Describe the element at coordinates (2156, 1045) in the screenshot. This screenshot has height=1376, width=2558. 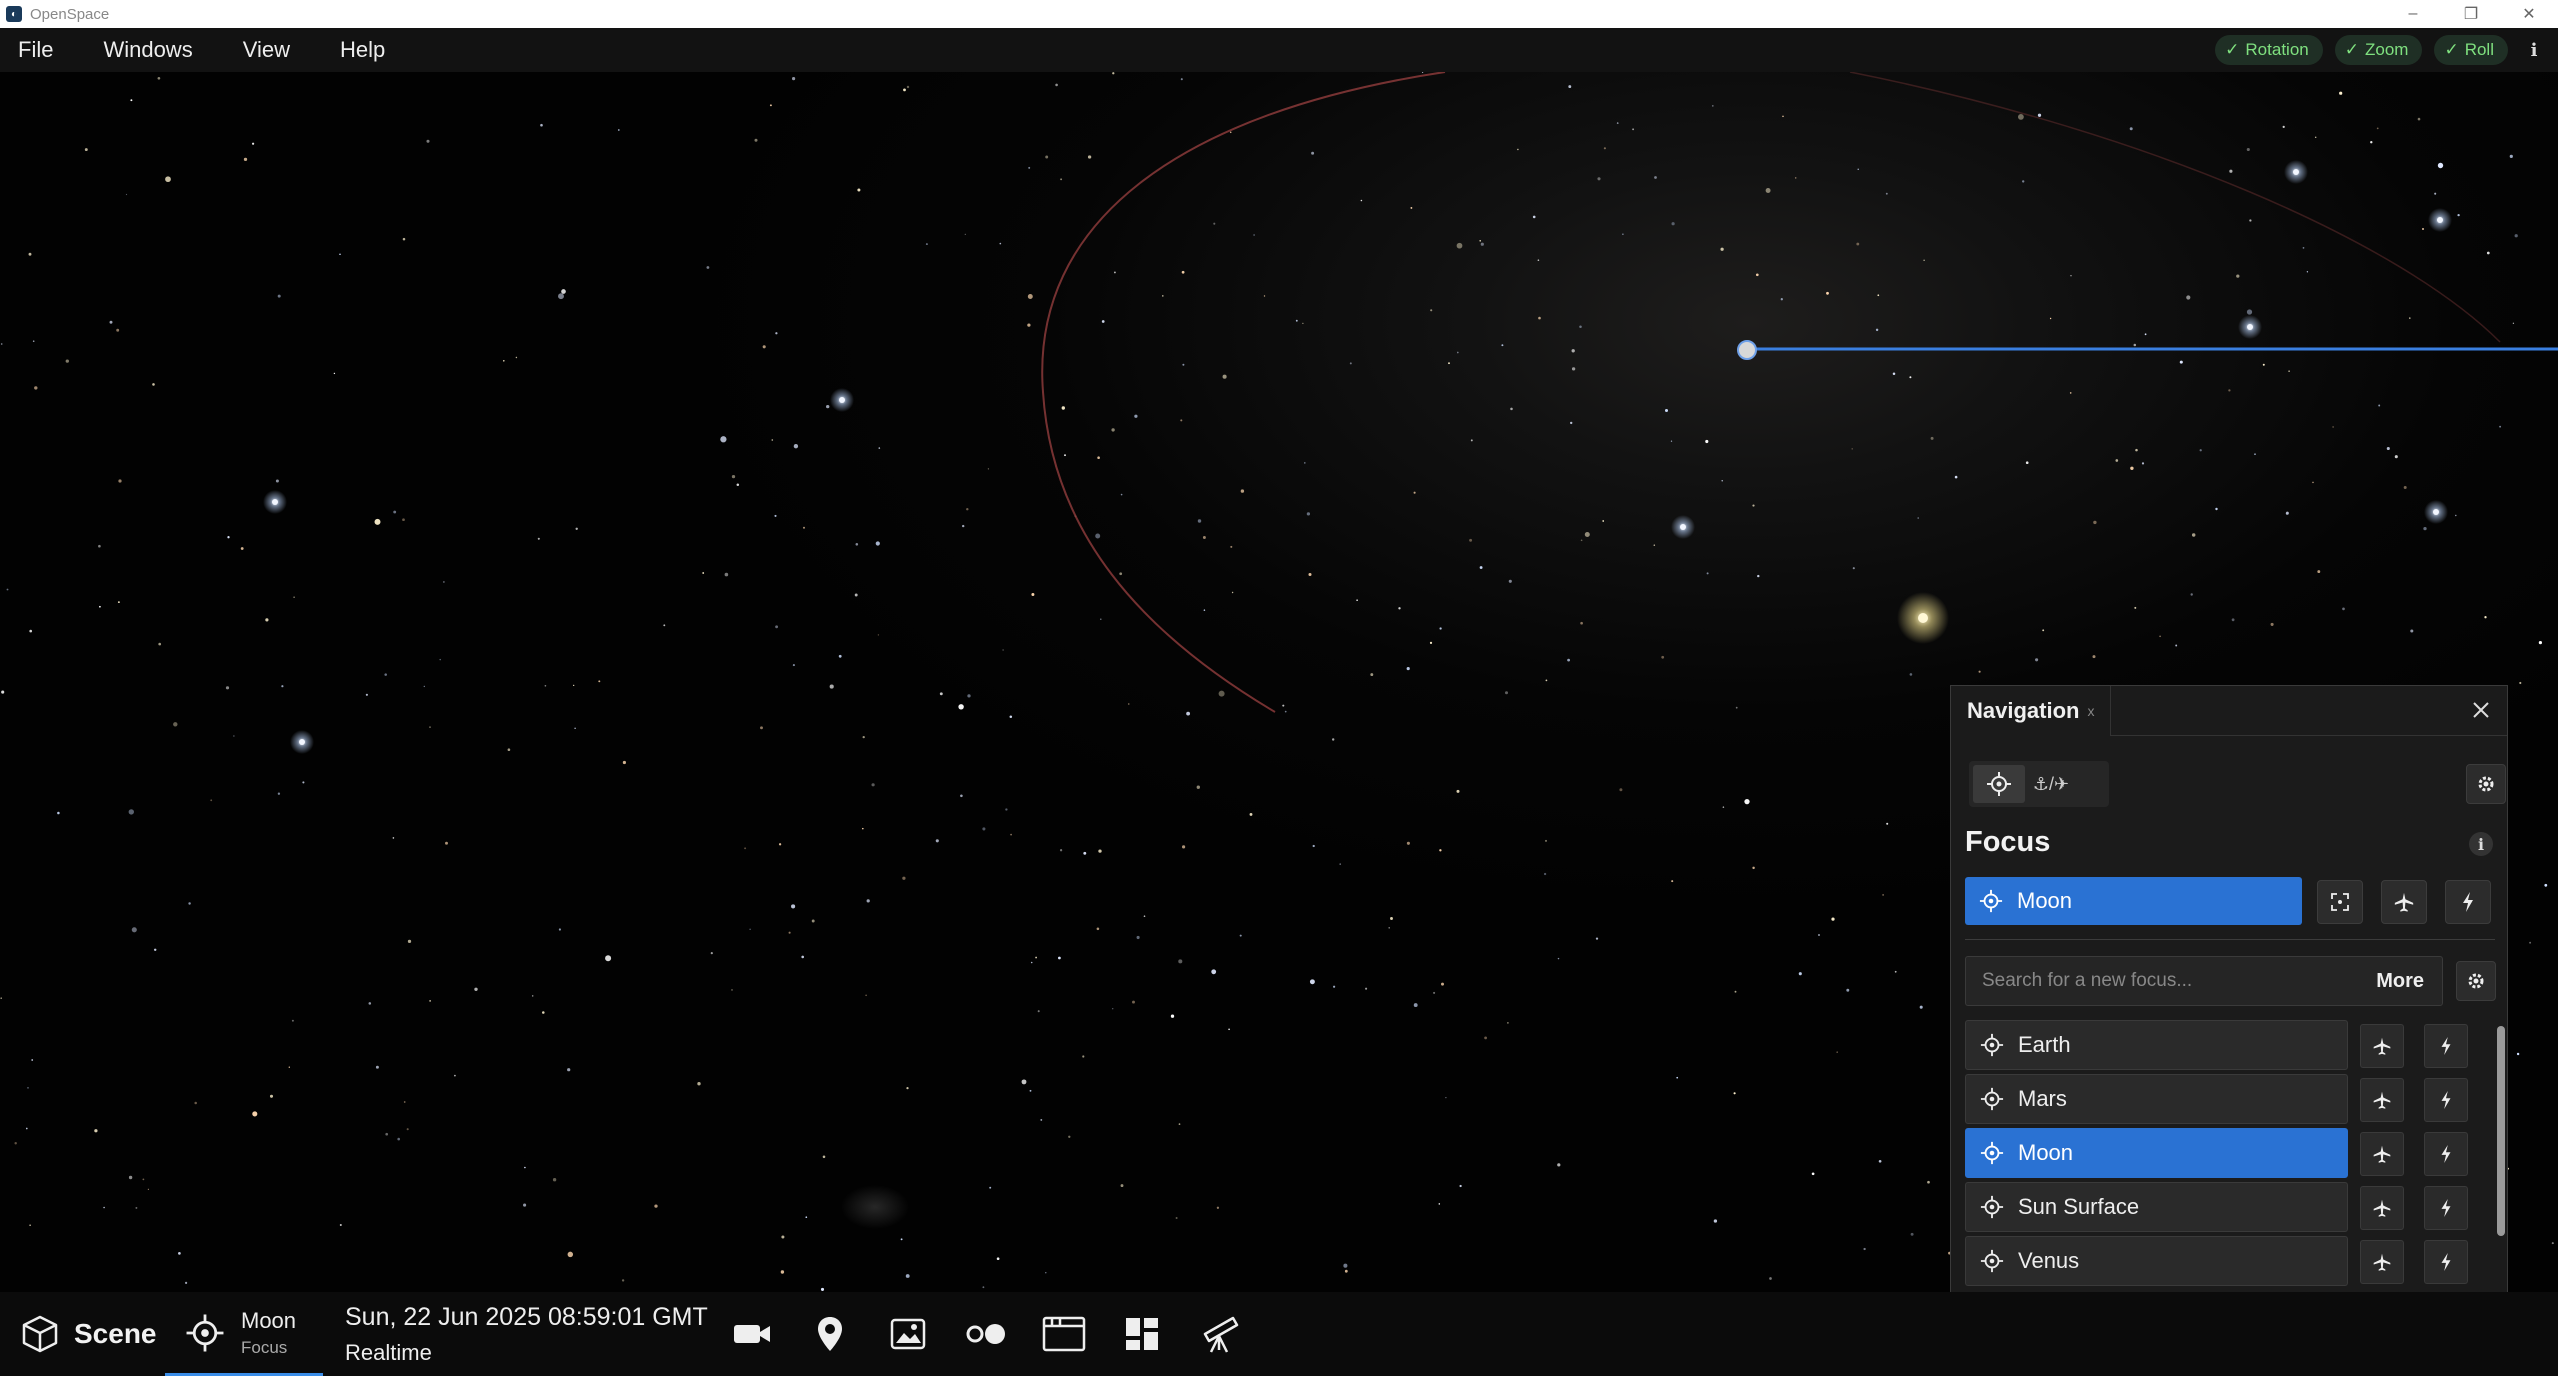
I see `focus-item-button: Earth` at that location.